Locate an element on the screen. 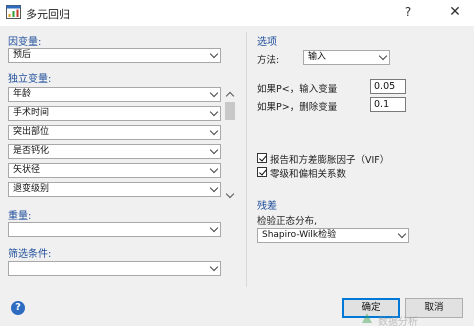 The height and width of the screenshot is (326, 474). independent-variable-value: 年龄 is located at coordinates (22, 94).